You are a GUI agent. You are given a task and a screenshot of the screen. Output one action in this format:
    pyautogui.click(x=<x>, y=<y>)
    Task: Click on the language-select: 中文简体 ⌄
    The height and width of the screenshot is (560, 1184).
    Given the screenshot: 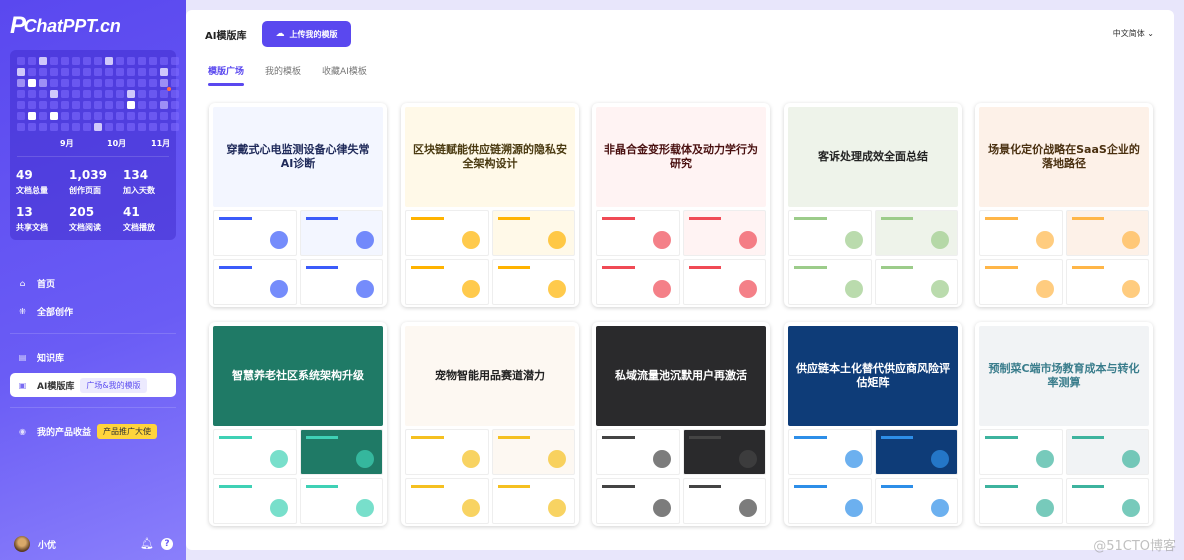 What is the action you would take?
    pyautogui.click(x=1133, y=33)
    